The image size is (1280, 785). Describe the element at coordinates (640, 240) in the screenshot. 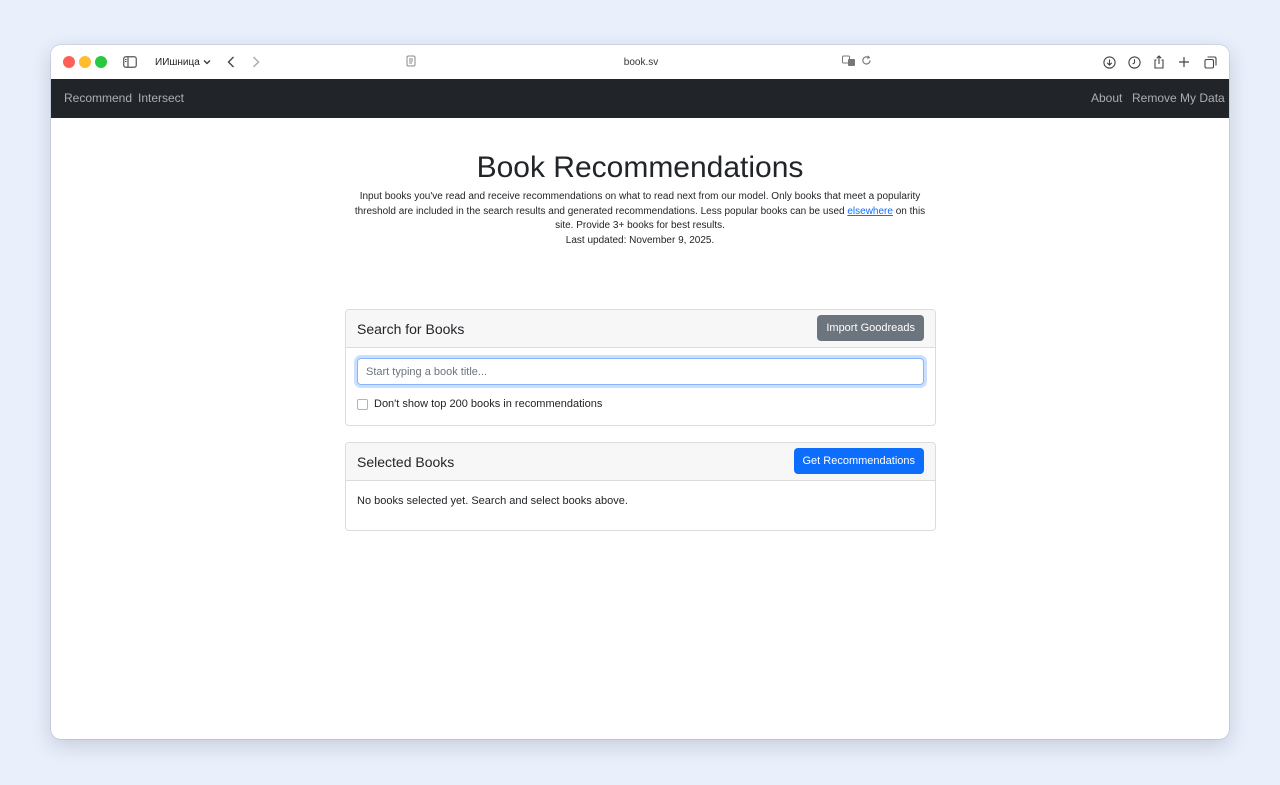

I see `last-updated-text: Last updated: November 9, 2025.` at that location.